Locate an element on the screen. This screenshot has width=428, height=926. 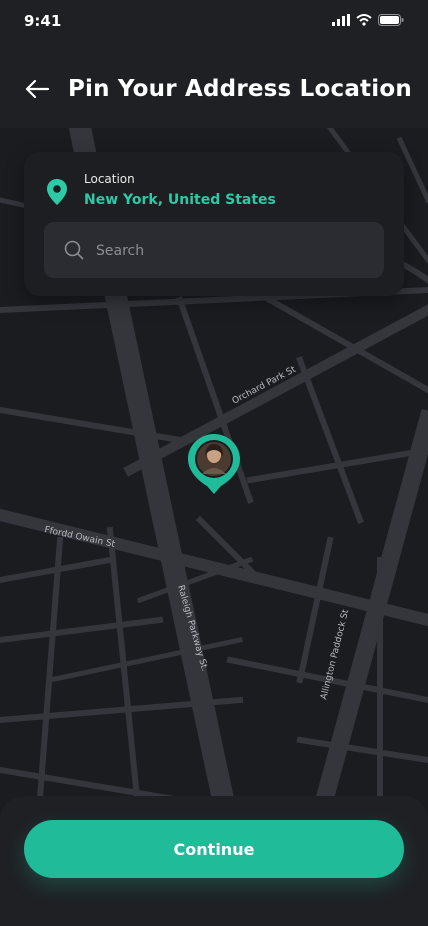
location-card: Location New York, United States is located at coordinates (214, 224).